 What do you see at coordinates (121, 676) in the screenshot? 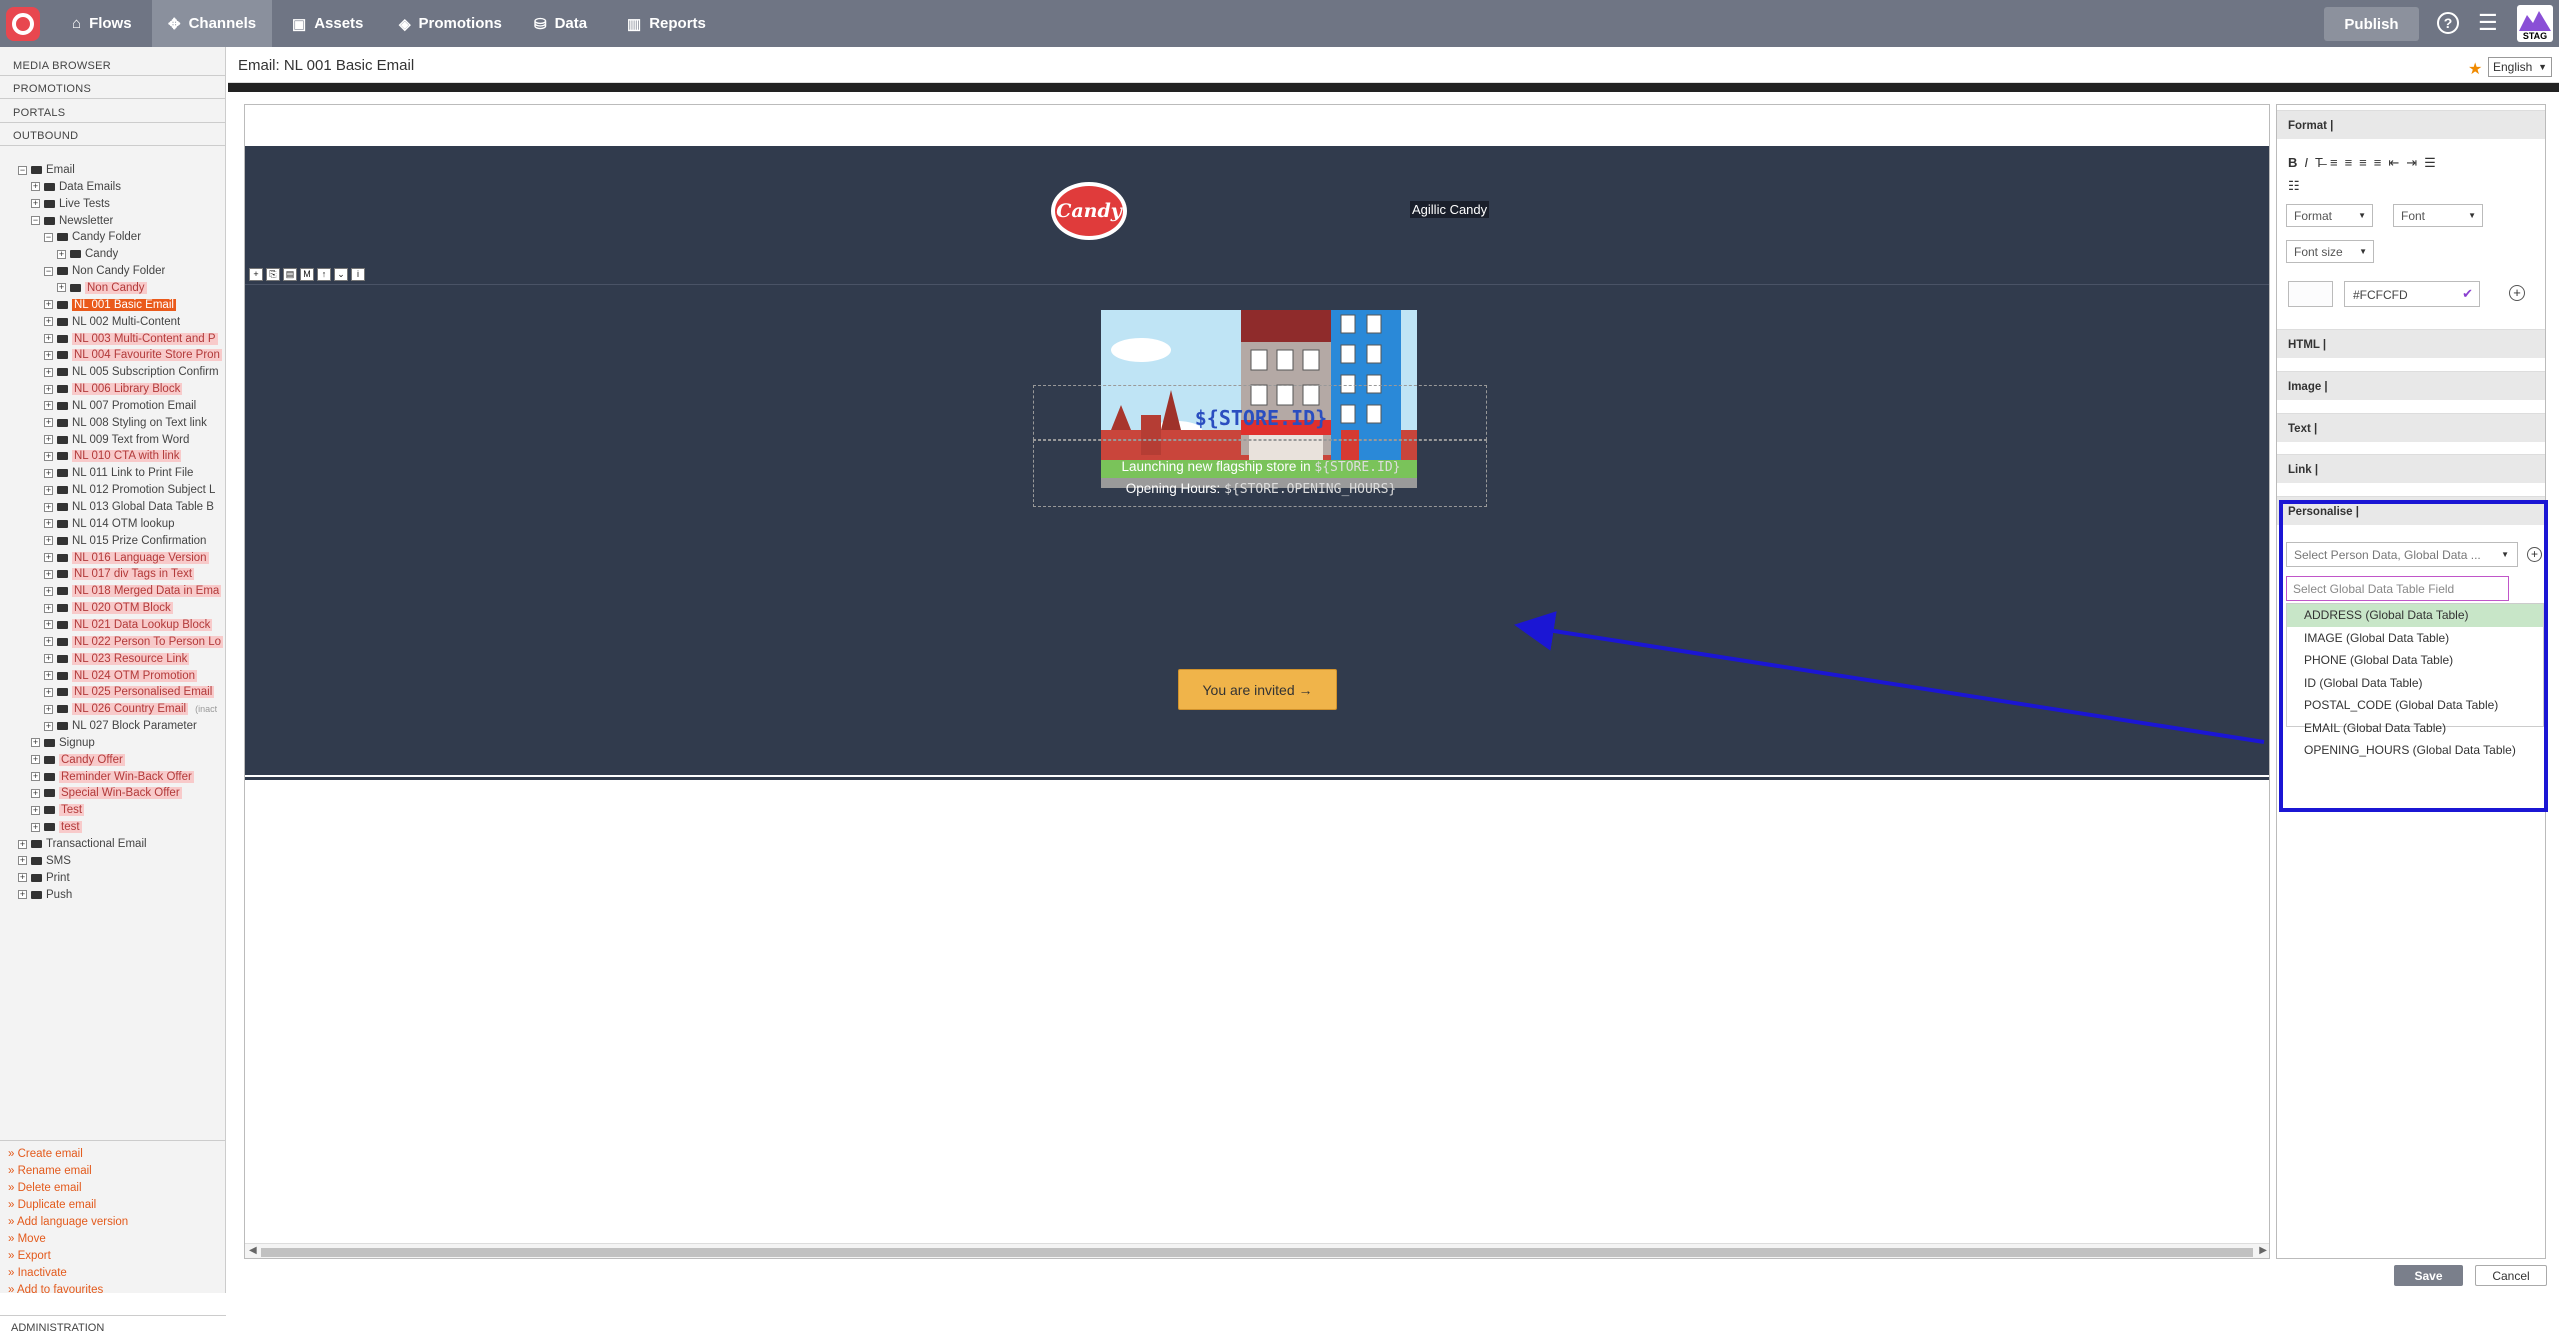
I see `tree-item: + NL 024 OTM Promotion` at bounding box center [121, 676].